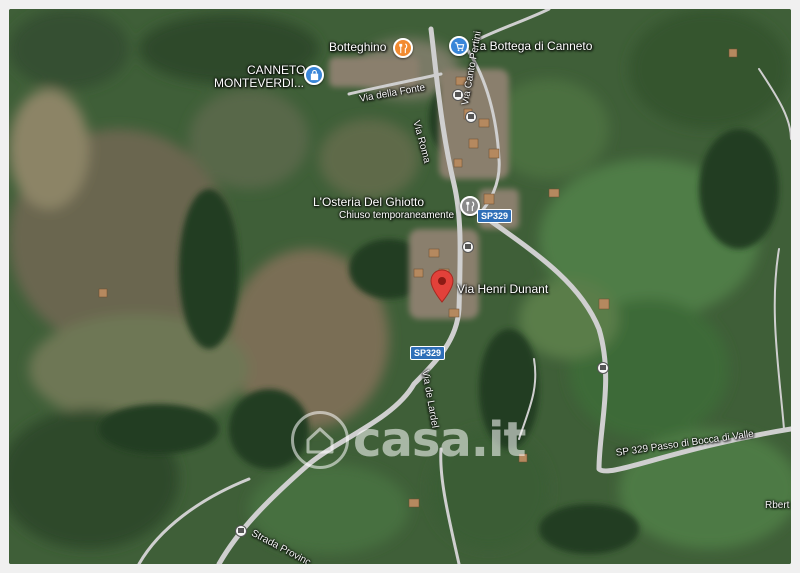 This screenshot has height=573, width=800. I want to click on poi-label-bottega: La Bottega di Canneto, so click(532, 46).